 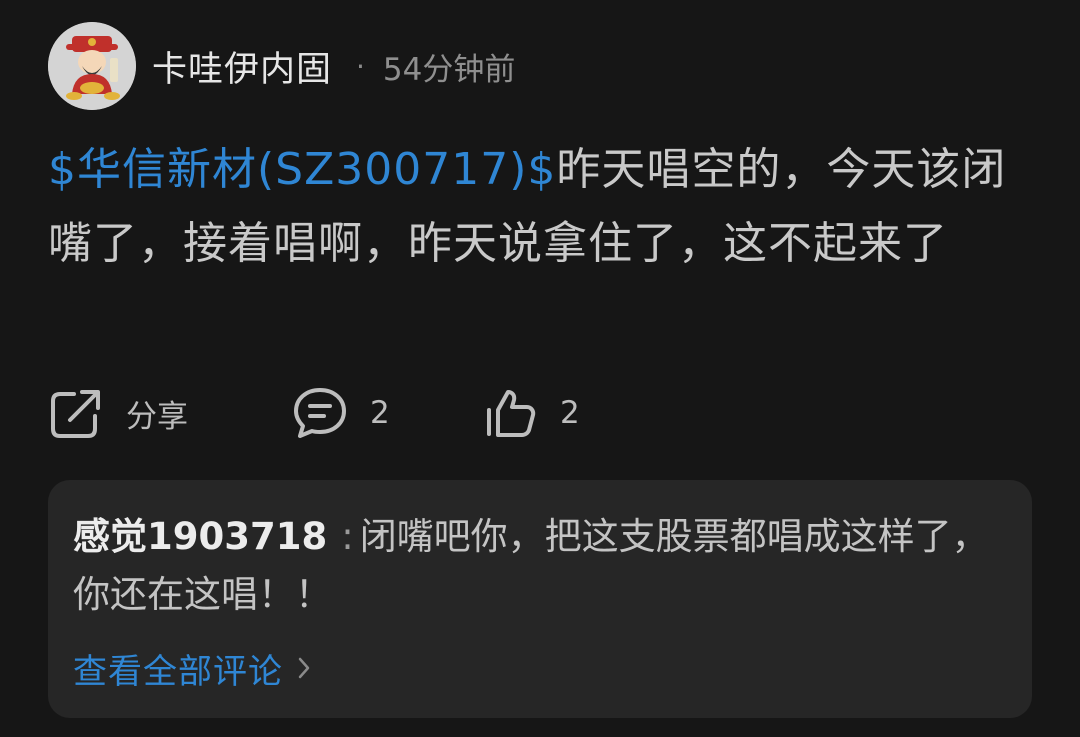 I want to click on avatar, so click(x=92, y=66).